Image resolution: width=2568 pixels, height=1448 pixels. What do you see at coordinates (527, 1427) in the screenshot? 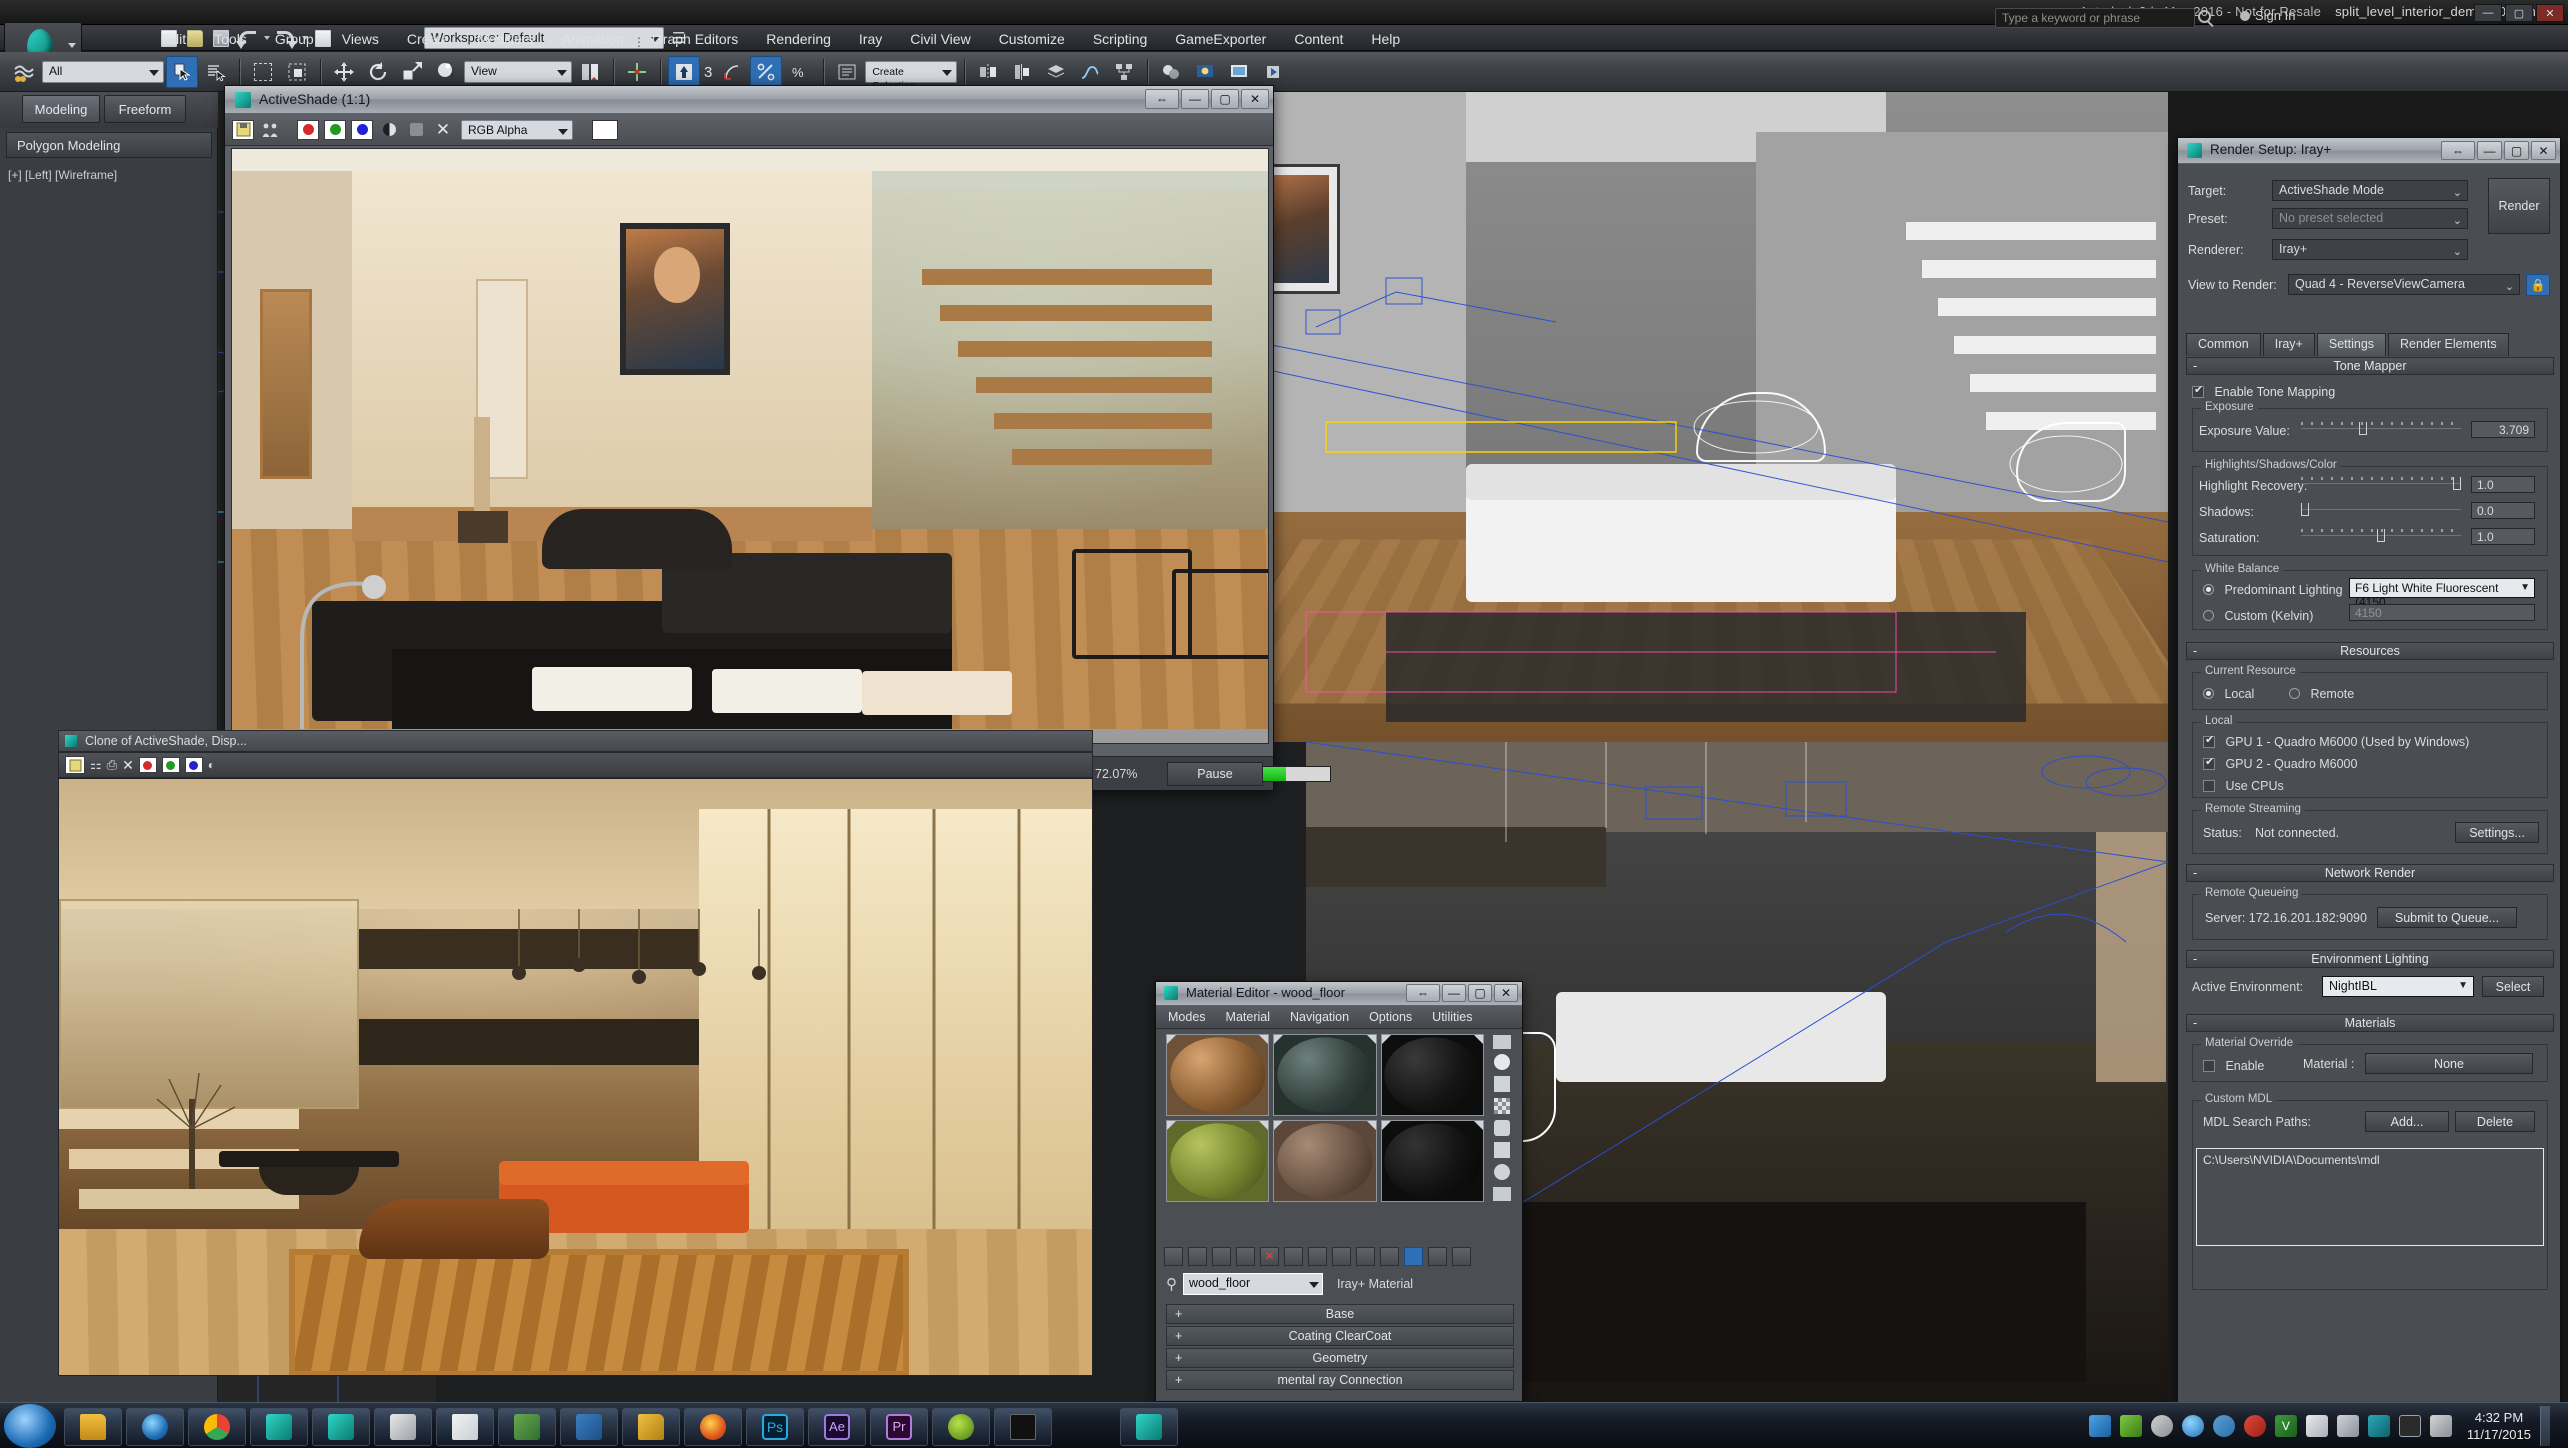
I see `taskbar-item-calculator` at bounding box center [527, 1427].